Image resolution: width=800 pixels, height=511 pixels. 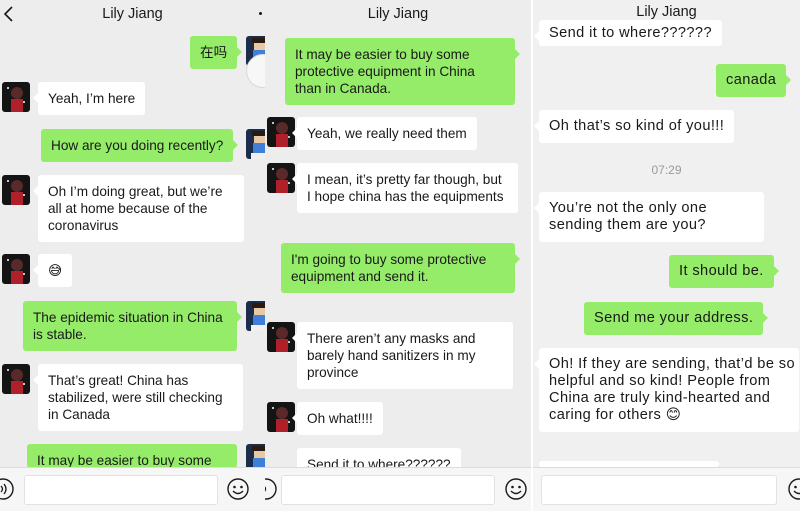 What do you see at coordinates (140, 145) in the screenshot?
I see `message-bubble: How are you doing recently?` at bounding box center [140, 145].